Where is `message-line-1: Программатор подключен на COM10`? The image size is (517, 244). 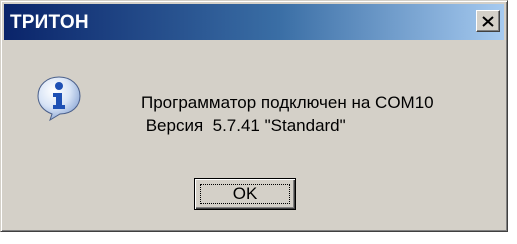 message-line-1: Программатор подключен на COM10 is located at coordinates (287, 102).